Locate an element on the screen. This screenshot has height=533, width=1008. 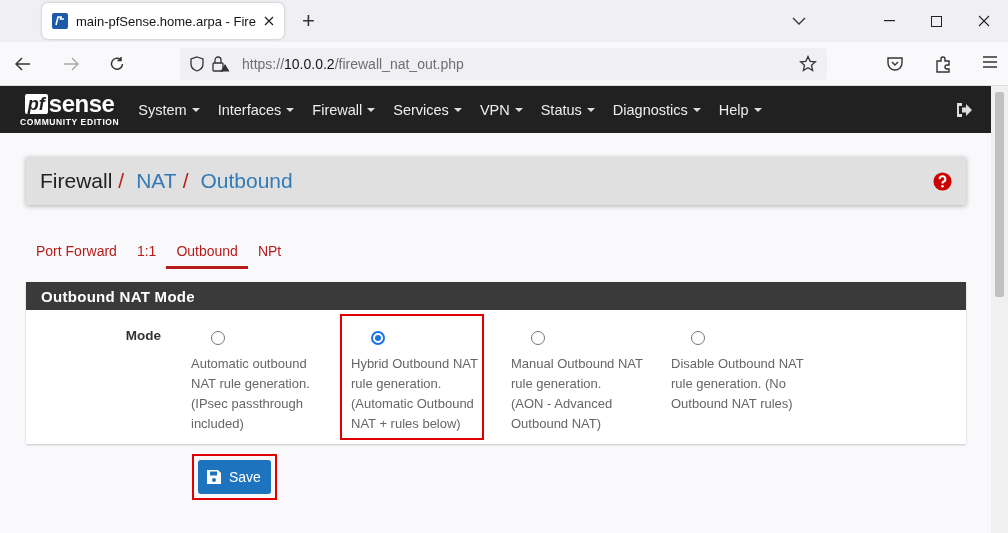
site-icon is located at coordinates (60, 21).